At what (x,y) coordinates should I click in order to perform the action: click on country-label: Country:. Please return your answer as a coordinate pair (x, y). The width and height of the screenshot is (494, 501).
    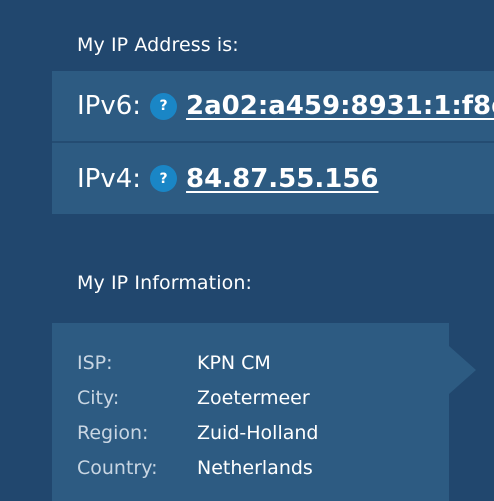
    Looking at the image, I should click on (117, 468).